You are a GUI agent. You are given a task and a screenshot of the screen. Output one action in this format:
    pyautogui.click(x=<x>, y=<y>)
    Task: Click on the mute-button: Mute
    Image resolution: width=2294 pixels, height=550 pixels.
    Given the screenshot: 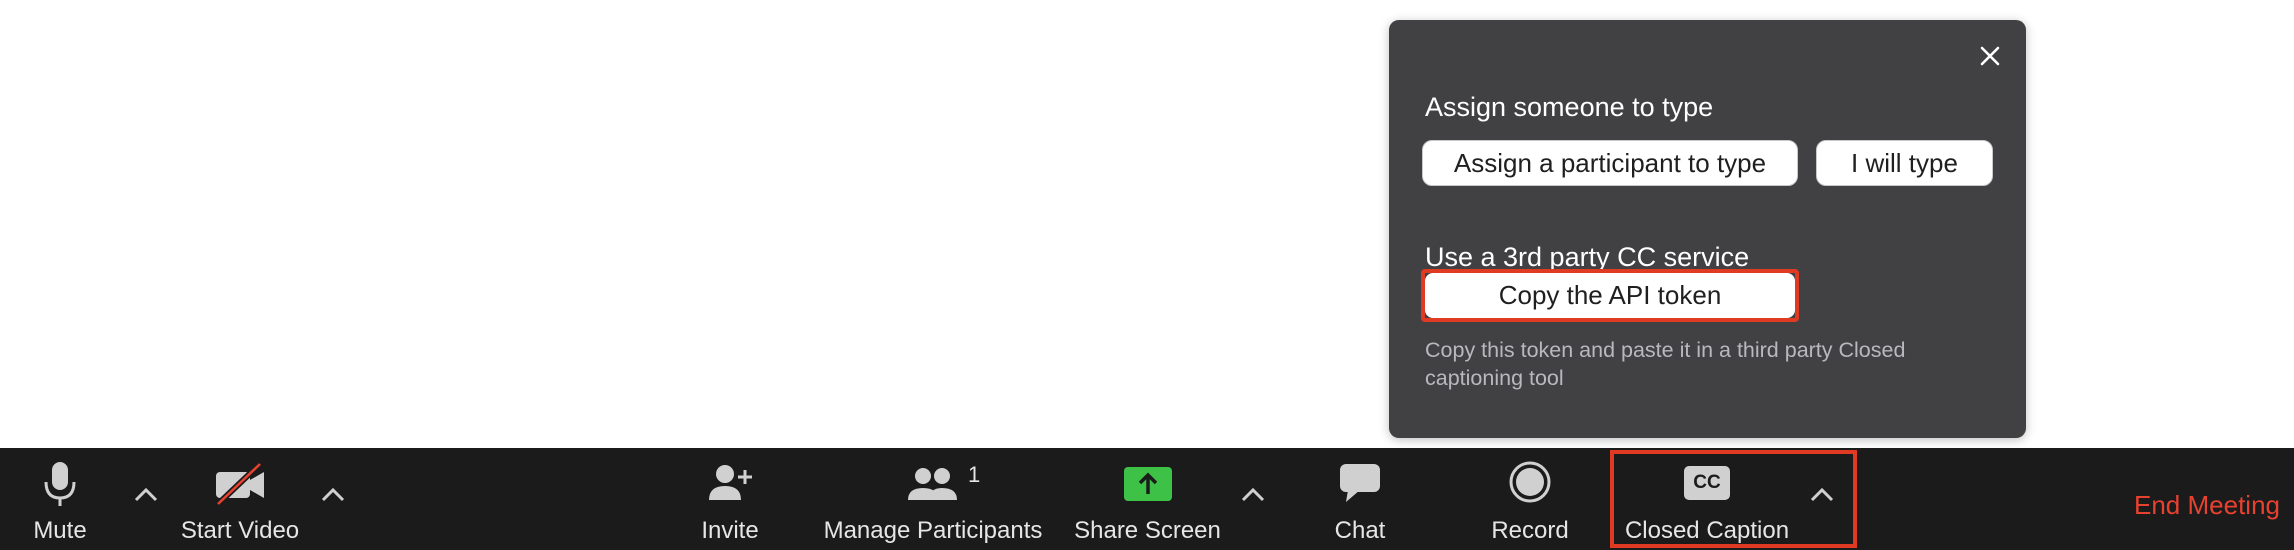 What is the action you would take?
    pyautogui.click(x=60, y=499)
    